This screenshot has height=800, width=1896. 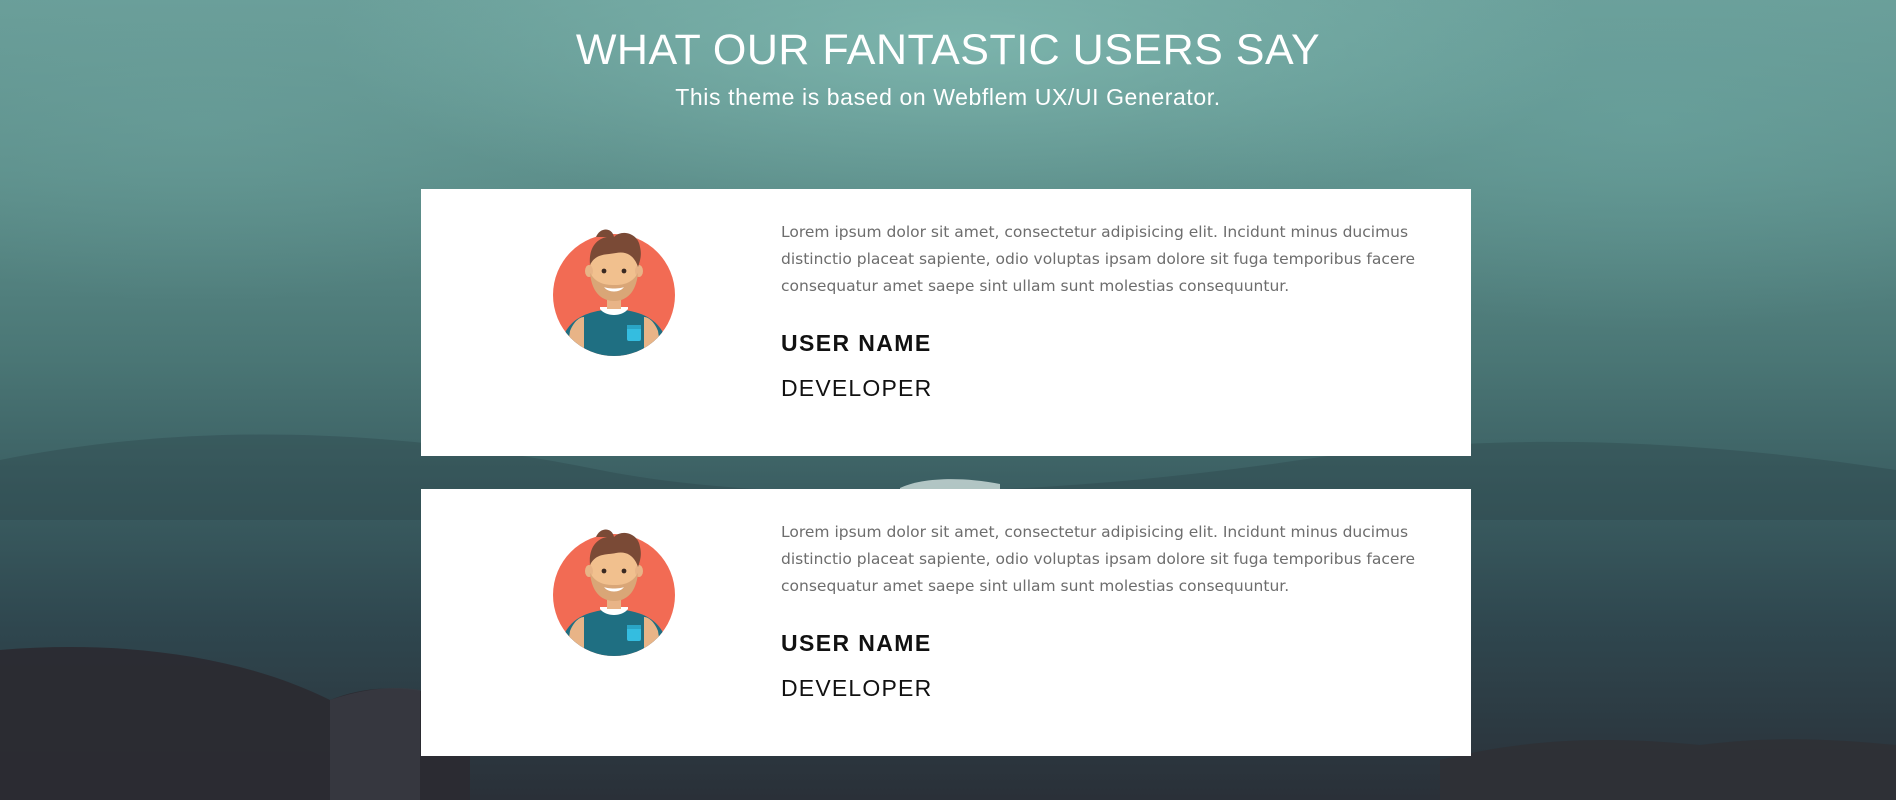 What do you see at coordinates (948, 50) in the screenshot?
I see `section-title: WHAT OUR FANTASTIC USERS SAY` at bounding box center [948, 50].